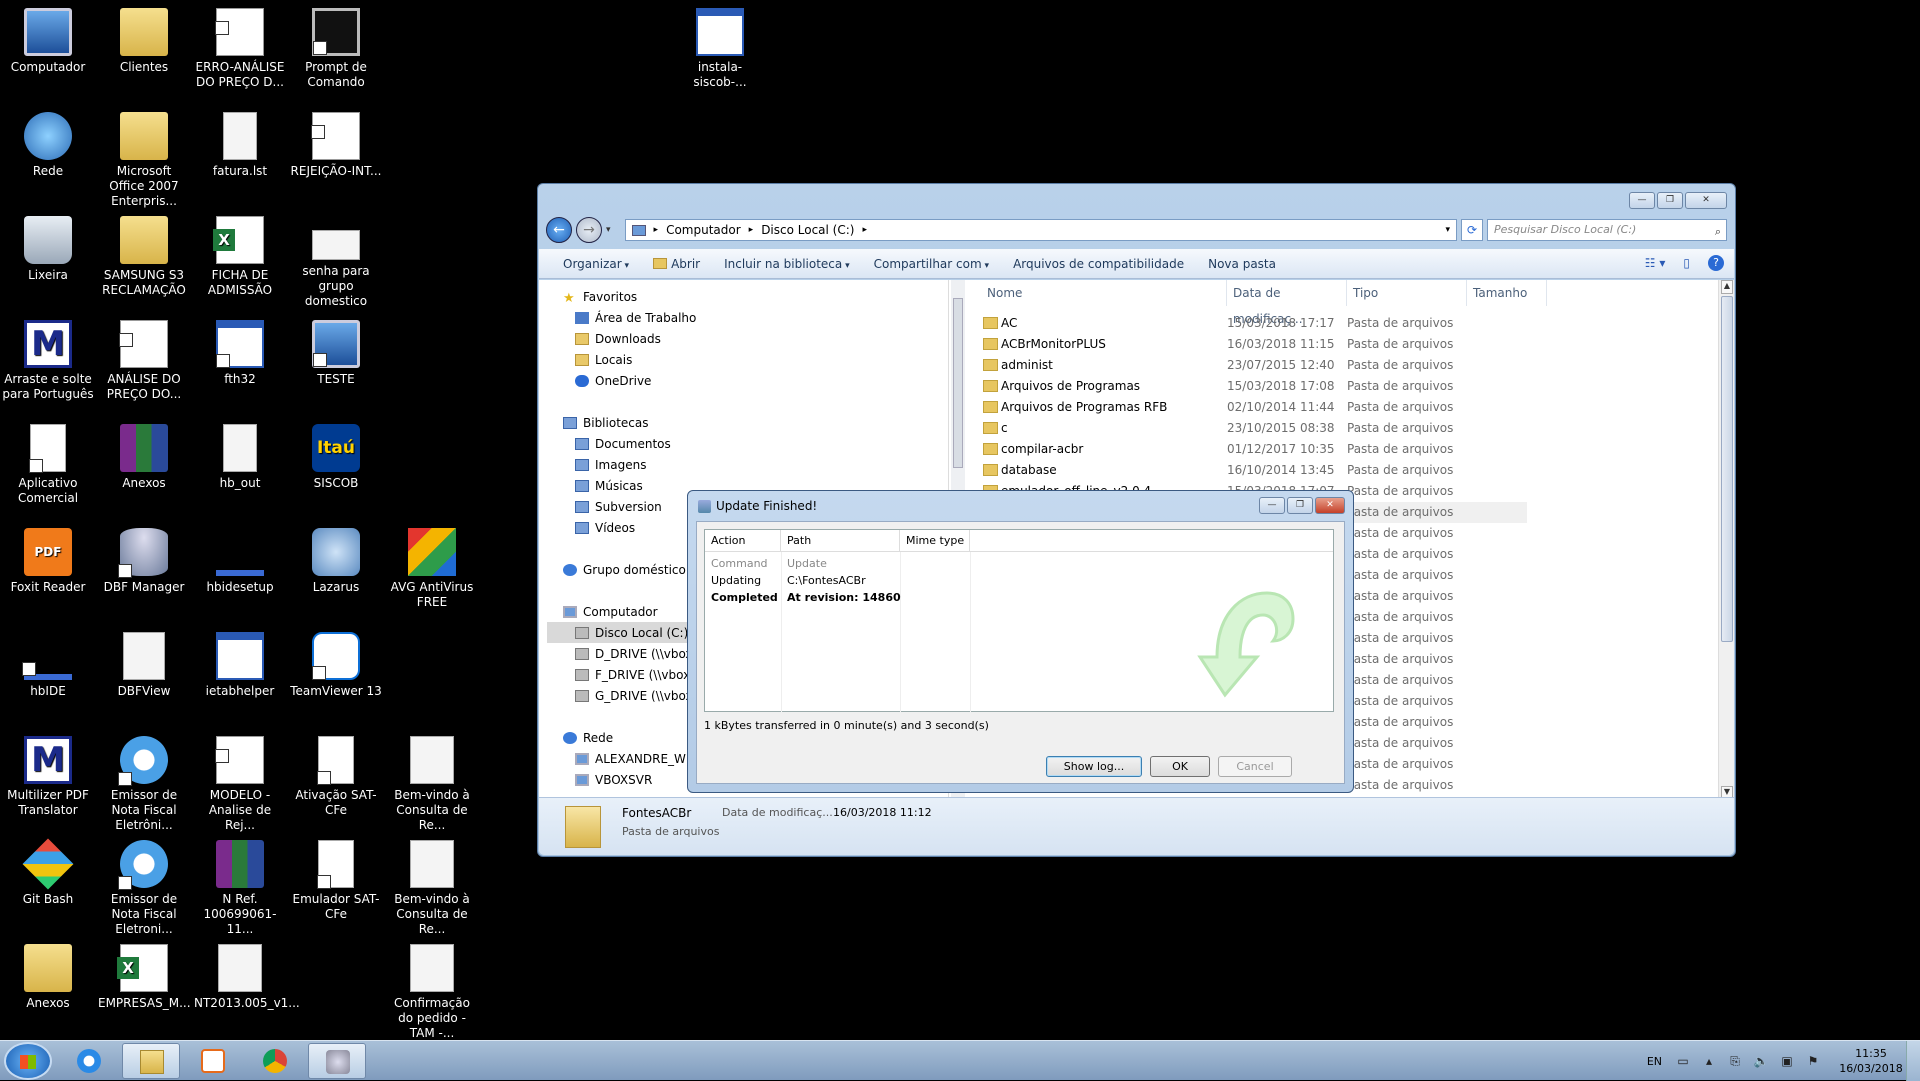 Image resolution: width=1920 pixels, height=1081 pixels. What do you see at coordinates (1727, 287) in the screenshot?
I see `scroll-up-icon: ▲` at bounding box center [1727, 287].